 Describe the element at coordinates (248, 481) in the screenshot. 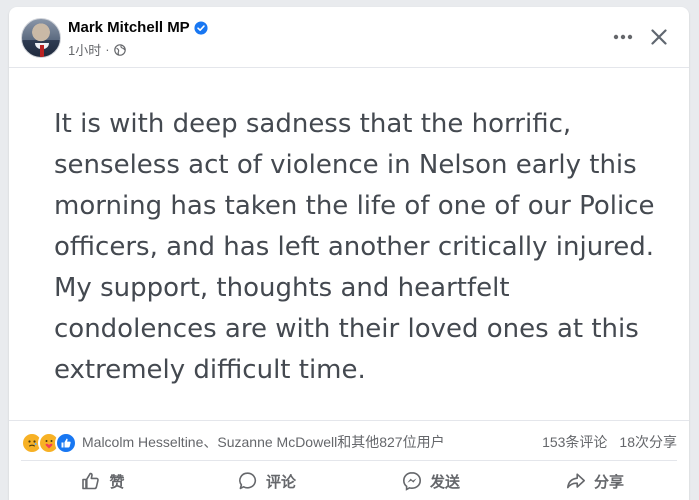

I see `comment-icon` at that location.